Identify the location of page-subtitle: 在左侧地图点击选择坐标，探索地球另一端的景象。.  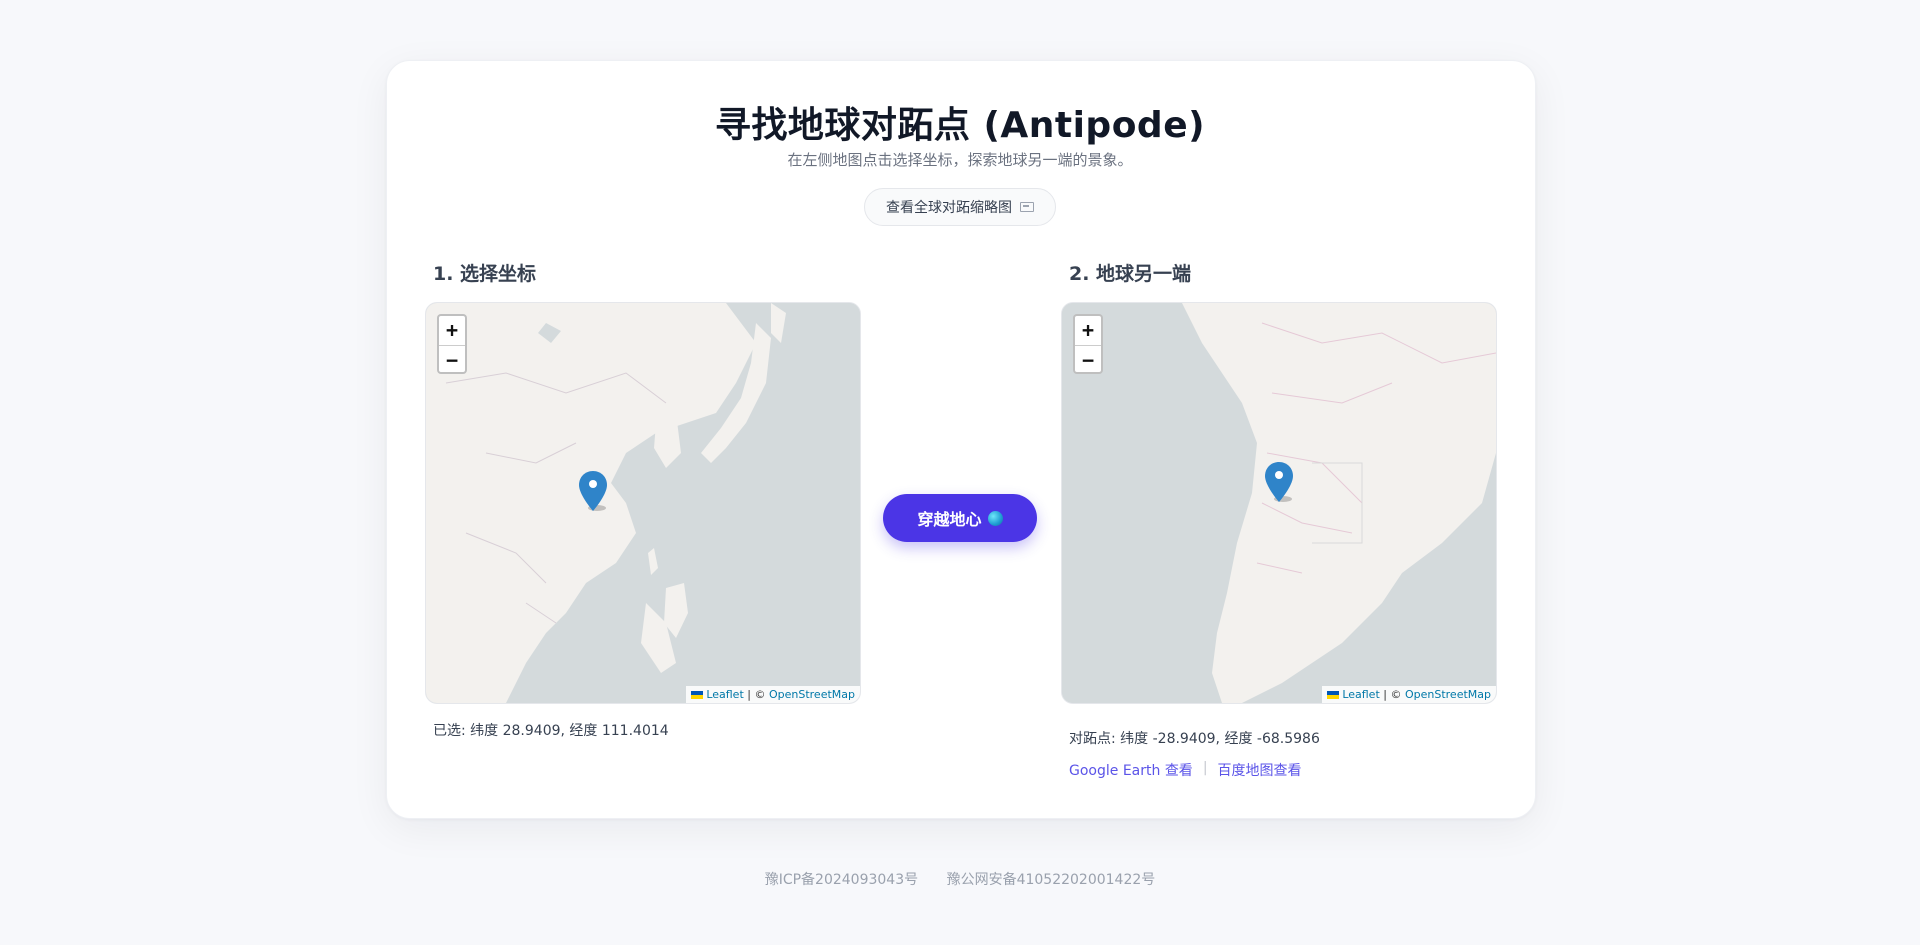
(960, 160).